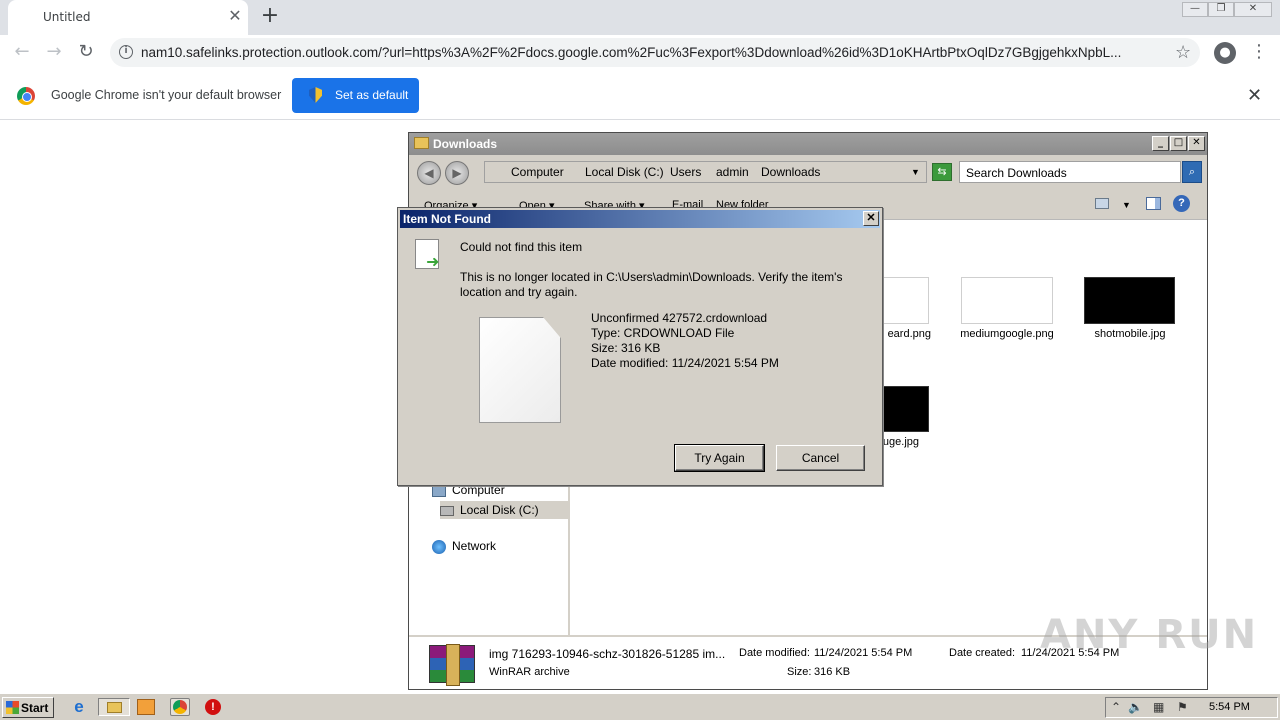  Describe the element at coordinates (774, 653) in the screenshot. I see `details-date-modified-label: Date modified:` at that location.